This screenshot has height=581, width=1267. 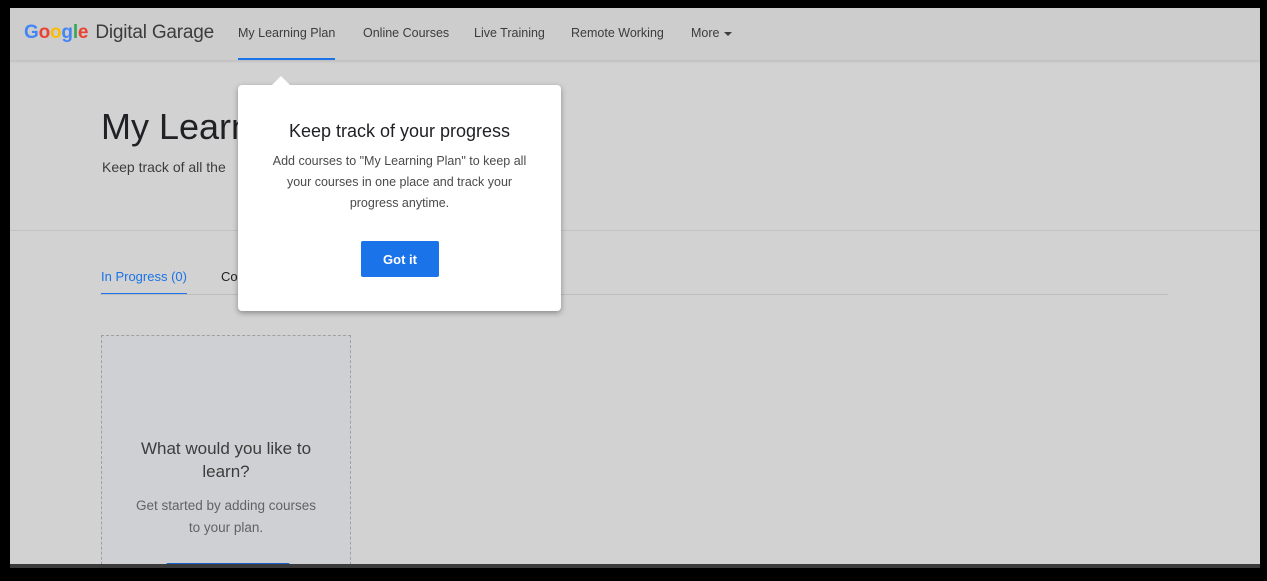 I want to click on bottom-bar, so click(x=635, y=566).